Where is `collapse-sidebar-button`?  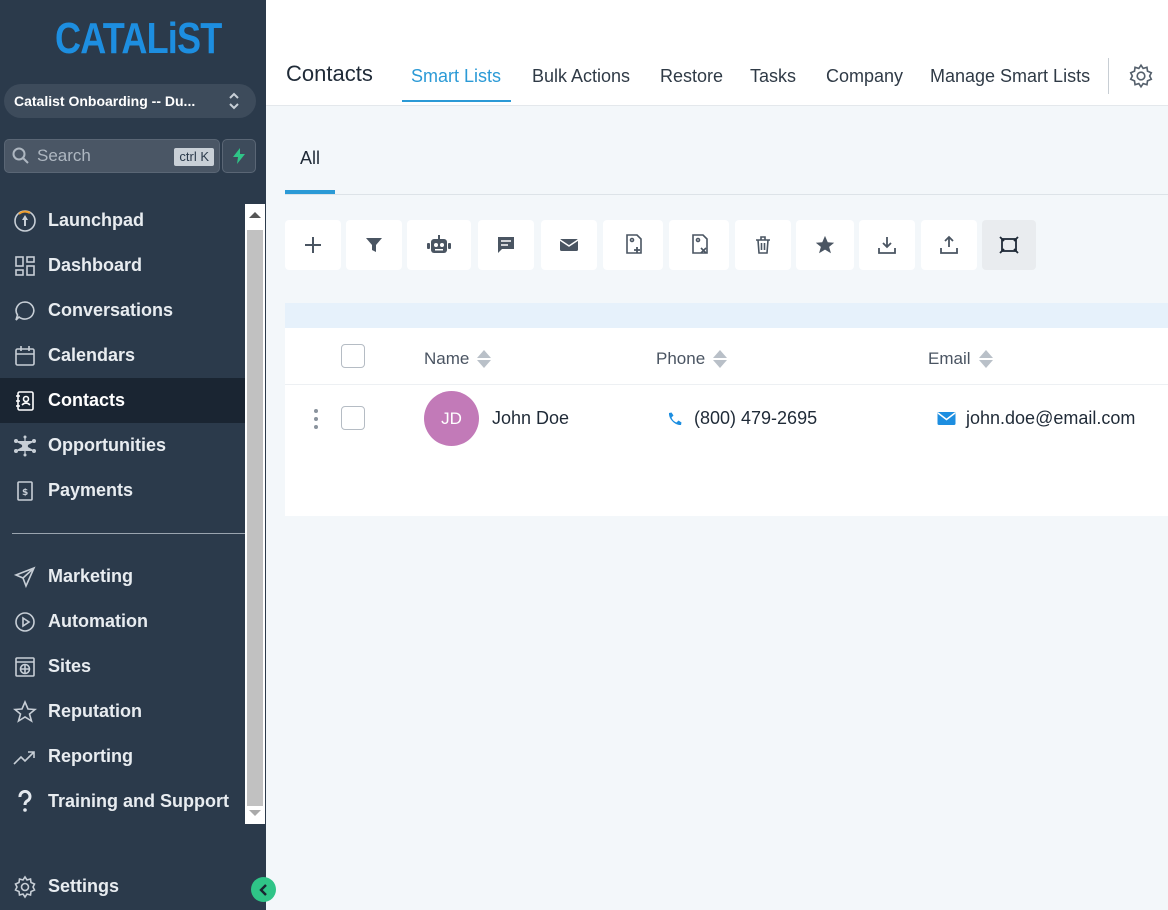 collapse-sidebar-button is located at coordinates (263, 889).